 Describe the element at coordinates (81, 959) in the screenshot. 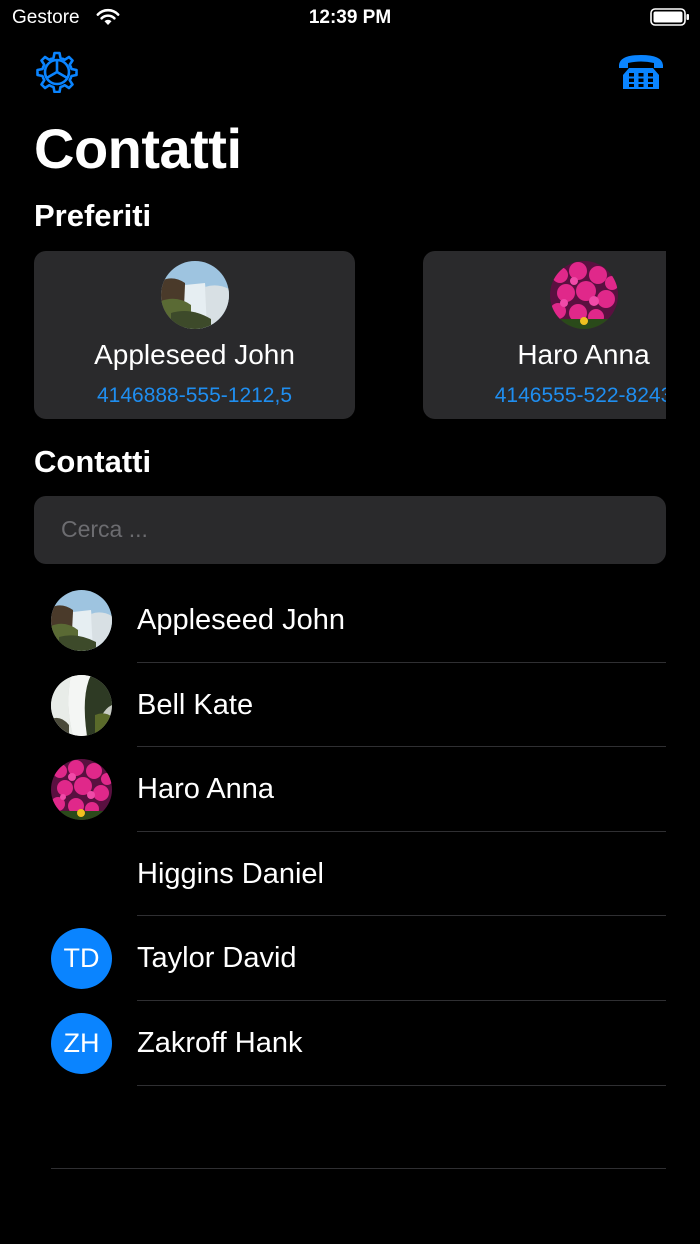

I see `avatar-initials: TD` at that location.